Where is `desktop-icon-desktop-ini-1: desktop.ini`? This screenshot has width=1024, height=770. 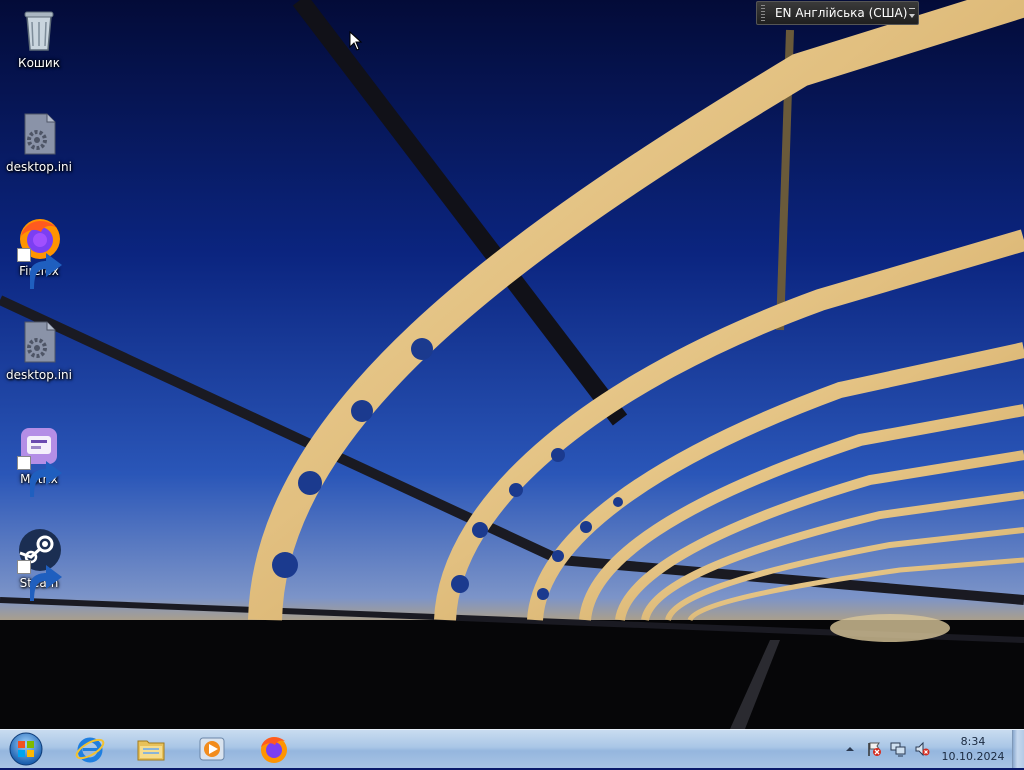
desktop-icon-desktop-ini-1: desktop.ini is located at coordinates (39, 148).